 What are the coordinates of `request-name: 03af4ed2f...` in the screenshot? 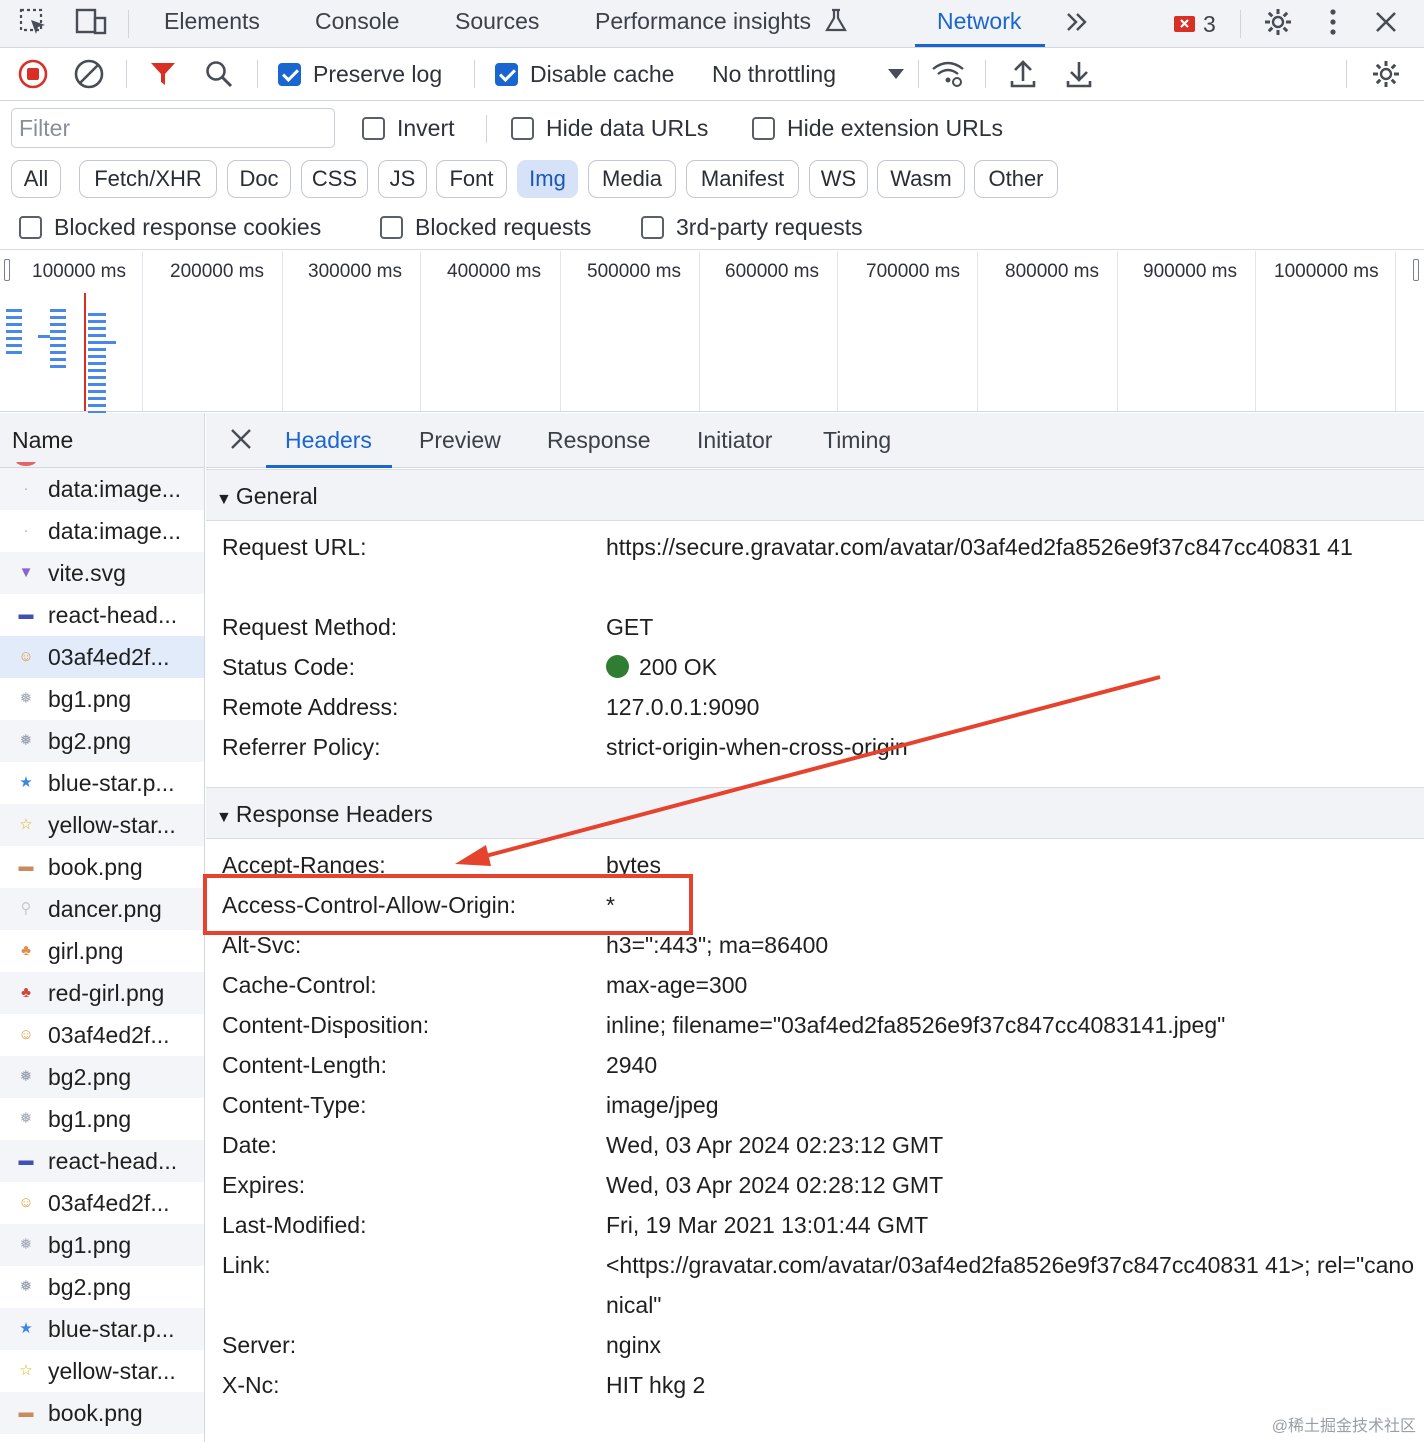 It's located at (109, 1203).